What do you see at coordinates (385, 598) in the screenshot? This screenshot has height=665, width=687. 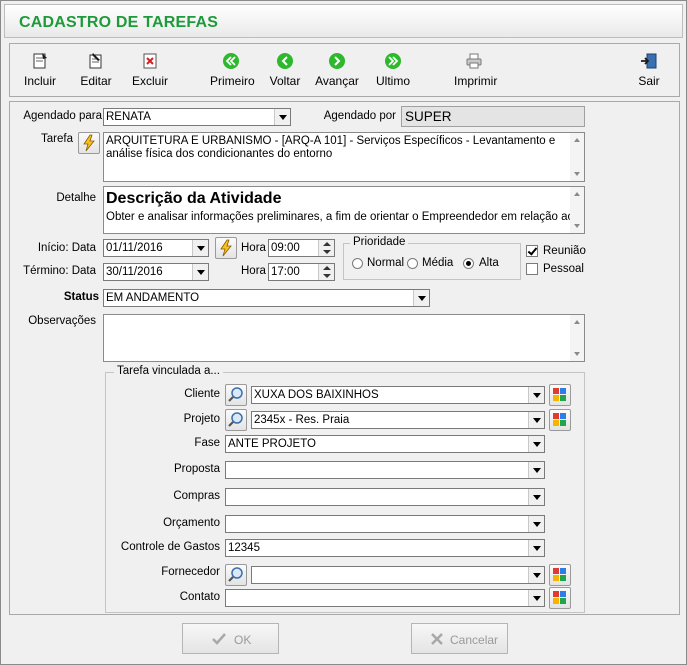 I see `contato-select` at bounding box center [385, 598].